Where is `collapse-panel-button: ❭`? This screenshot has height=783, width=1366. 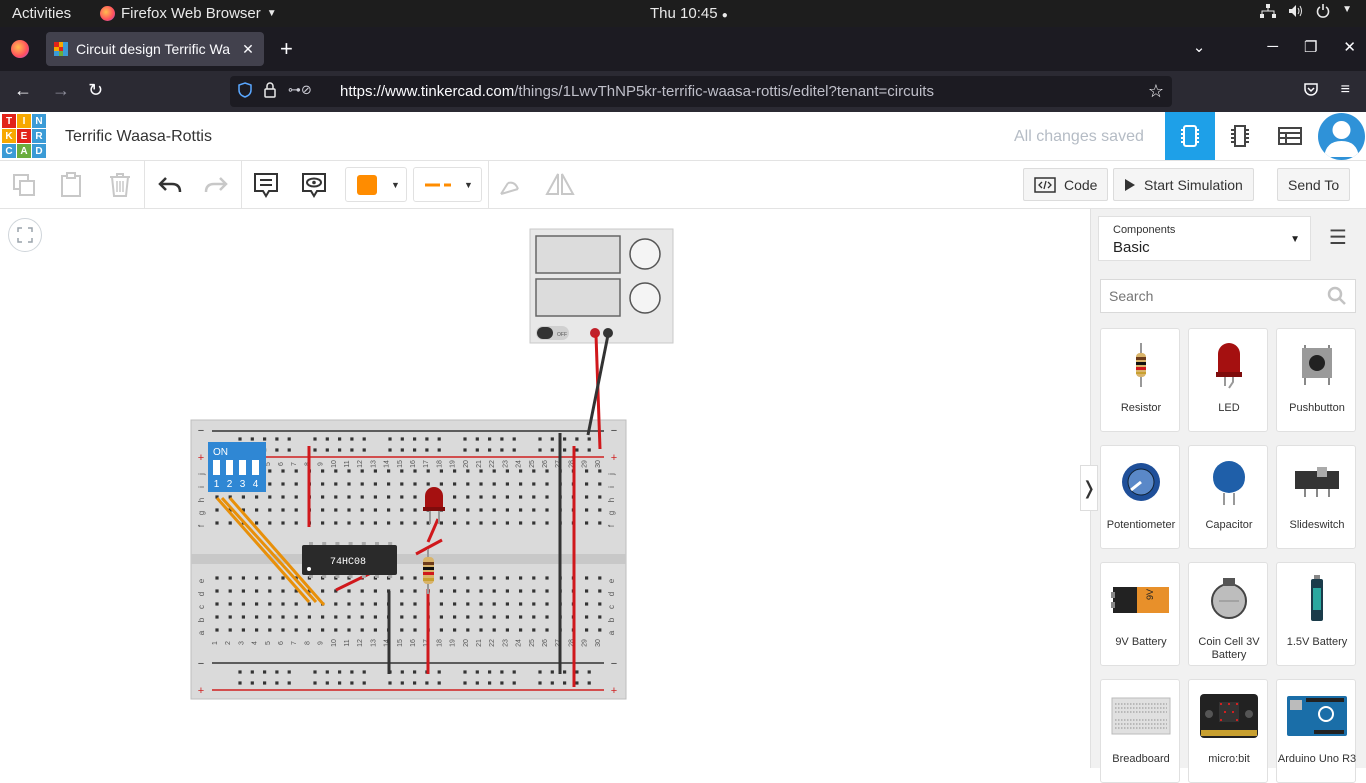
collapse-panel-button: ❭ is located at coordinates (1089, 488).